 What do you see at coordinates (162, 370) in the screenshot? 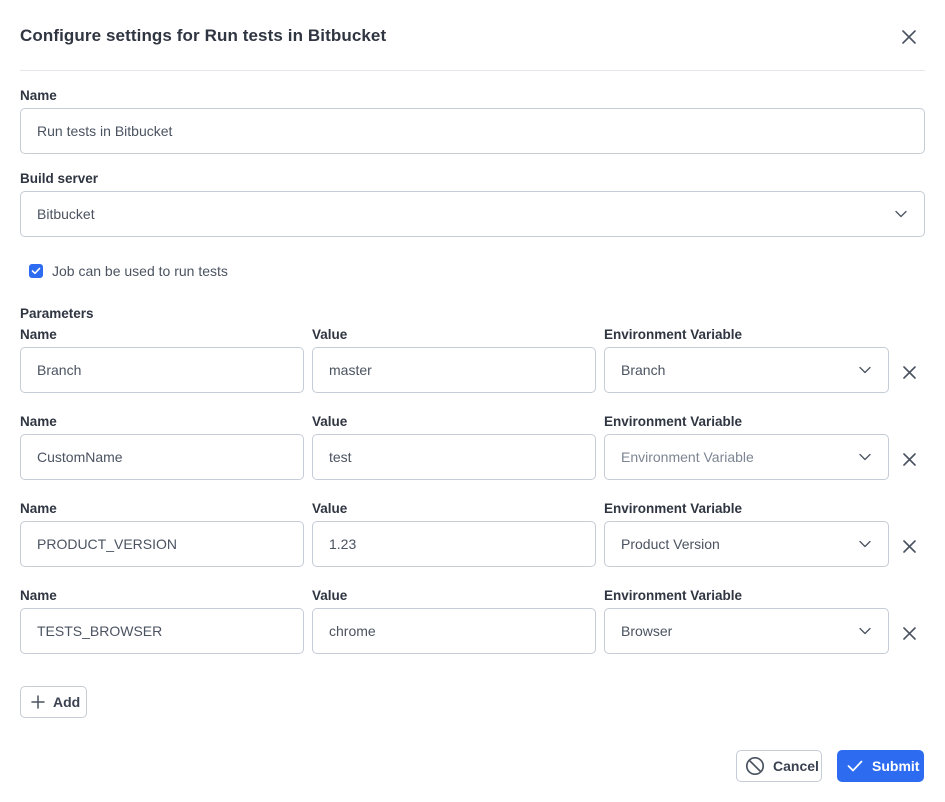
I see `param-name-input: Branch` at bounding box center [162, 370].